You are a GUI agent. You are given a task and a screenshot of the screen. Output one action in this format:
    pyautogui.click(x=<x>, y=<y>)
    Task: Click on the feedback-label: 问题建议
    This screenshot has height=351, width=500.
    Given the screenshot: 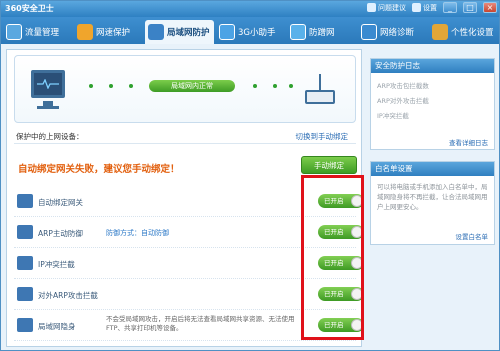 What is the action you would take?
    pyautogui.click(x=392, y=7)
    